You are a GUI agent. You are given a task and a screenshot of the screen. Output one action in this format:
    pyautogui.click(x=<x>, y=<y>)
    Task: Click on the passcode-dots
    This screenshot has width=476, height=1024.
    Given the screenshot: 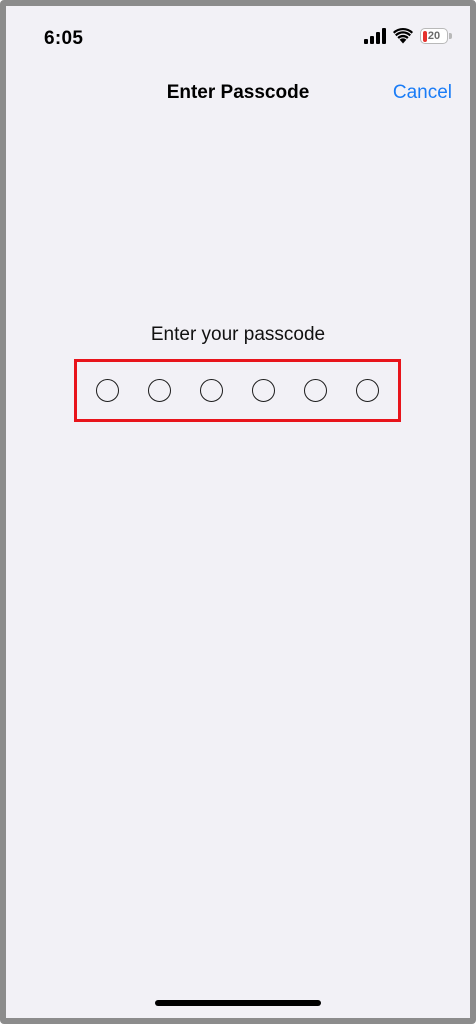 What is the action you would take?
    pyautogui.click(x=237, y=390)
    